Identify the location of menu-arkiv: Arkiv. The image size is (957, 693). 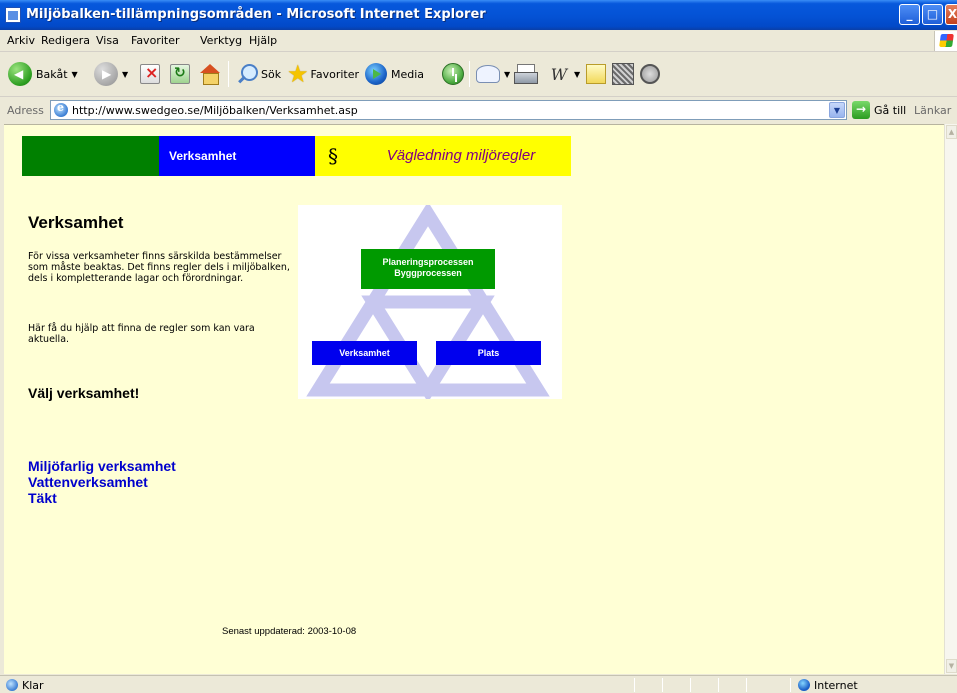
(21, 40).